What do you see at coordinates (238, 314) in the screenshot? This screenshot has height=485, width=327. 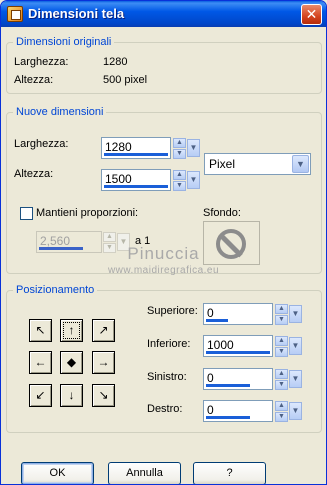 I see `top-offset-input: 0` at bounding box center [238, 314].